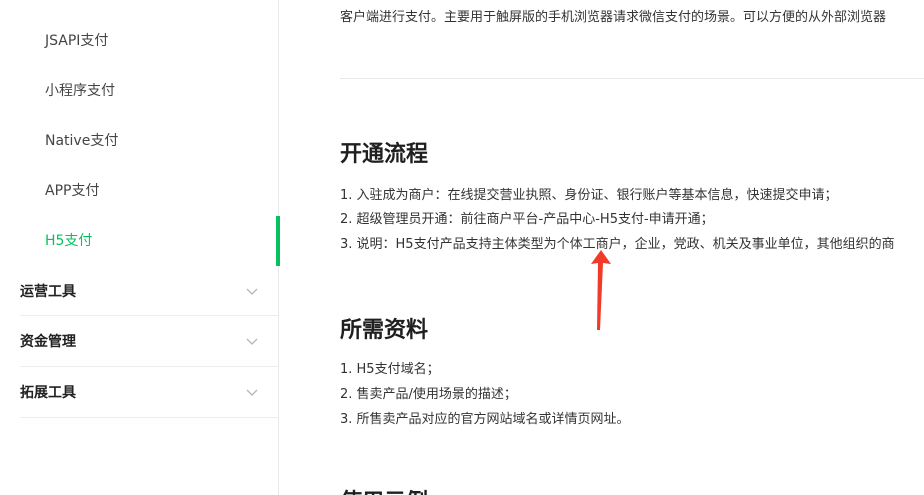 The width and height of the screenshot is (924, 495). I want to click on sidebar-group-extension-tools: 拓展工具, so click(139, 392).